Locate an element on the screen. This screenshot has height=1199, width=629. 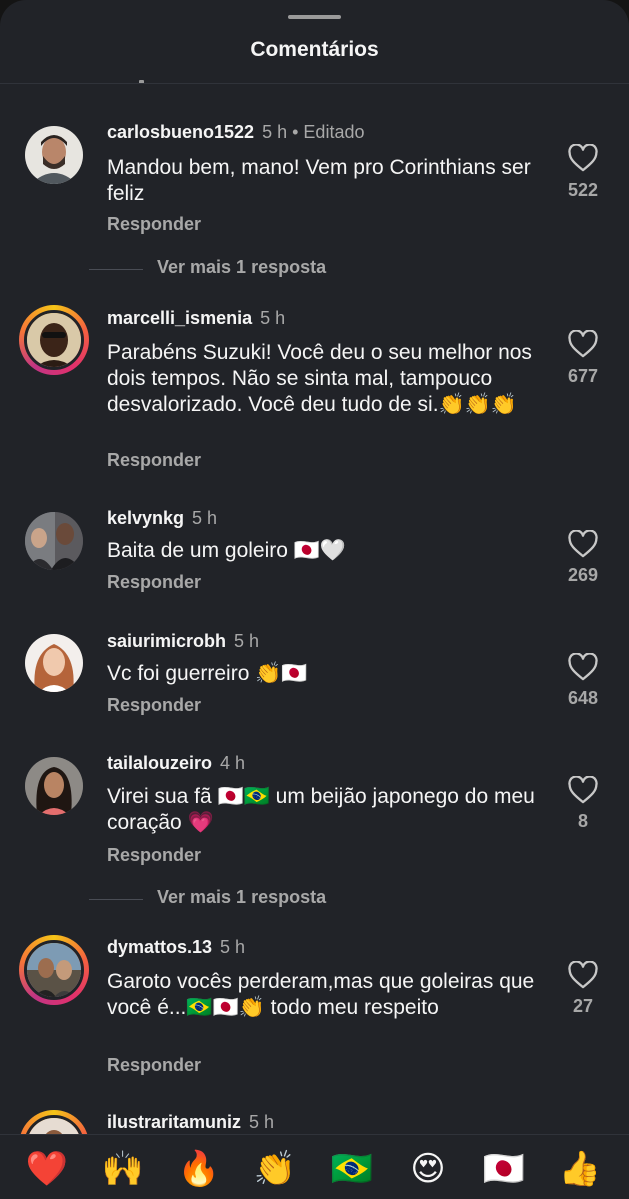
comment-username: ilustraritamuniz 5 h is located at coordinates (190, 1122).